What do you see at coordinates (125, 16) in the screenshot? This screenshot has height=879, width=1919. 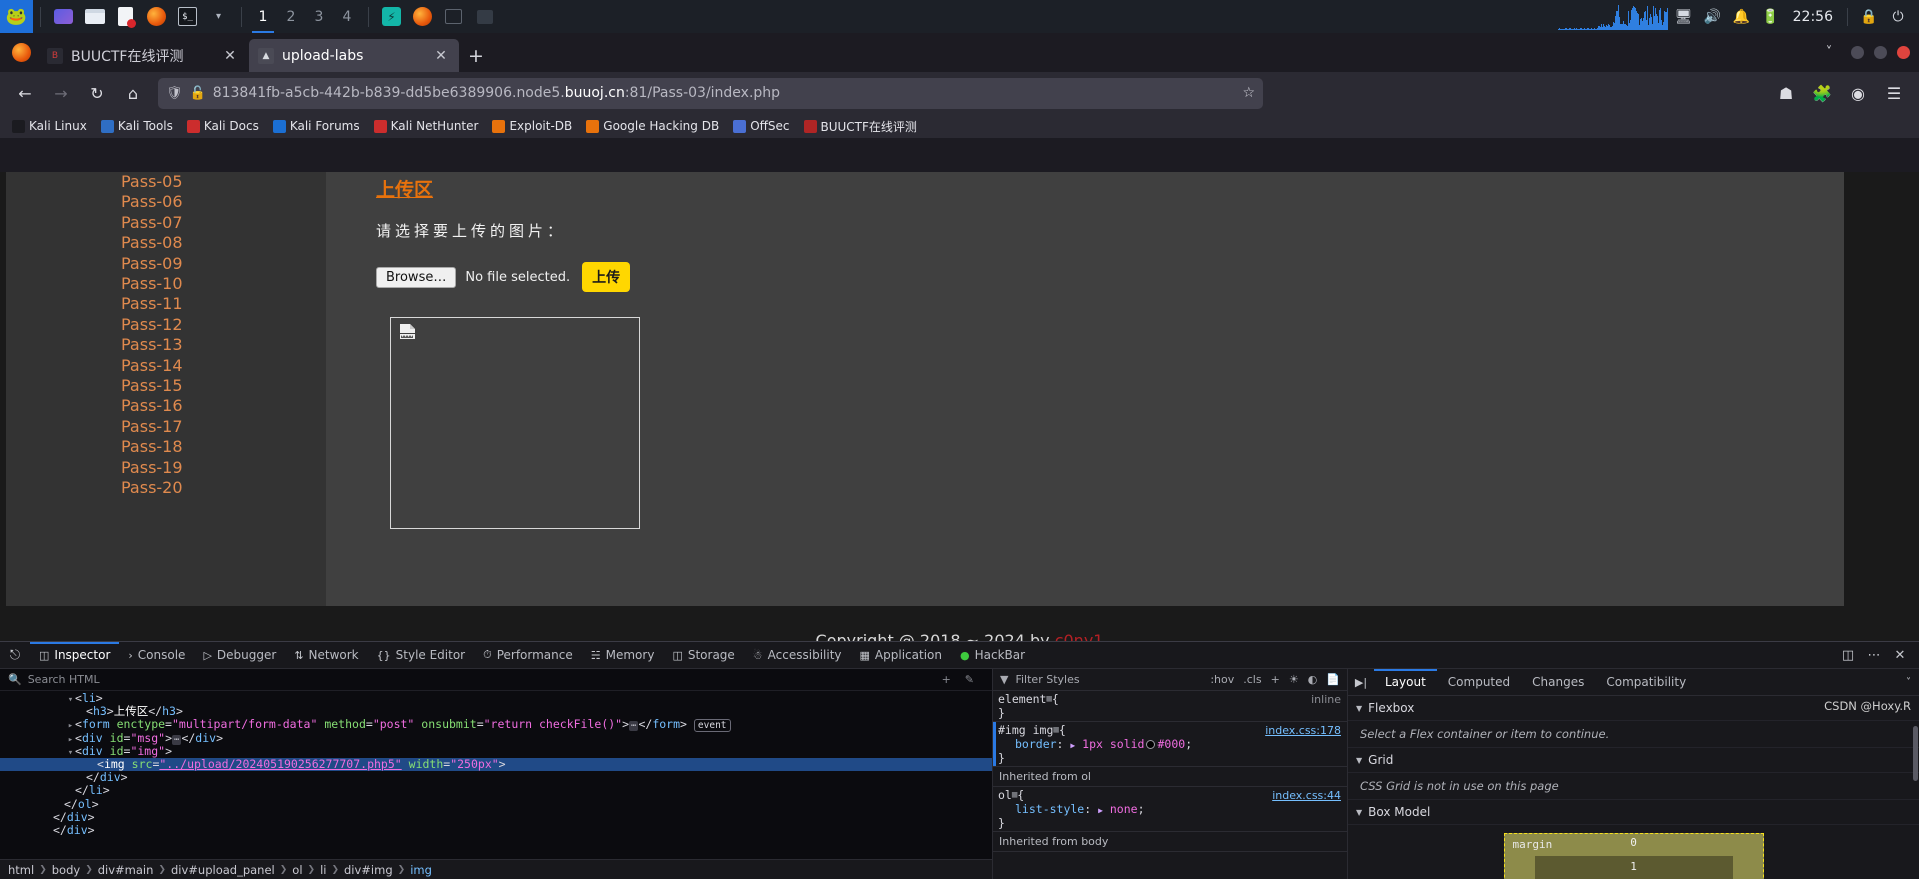 I see `document-icon` at bounding box center [125, 16].